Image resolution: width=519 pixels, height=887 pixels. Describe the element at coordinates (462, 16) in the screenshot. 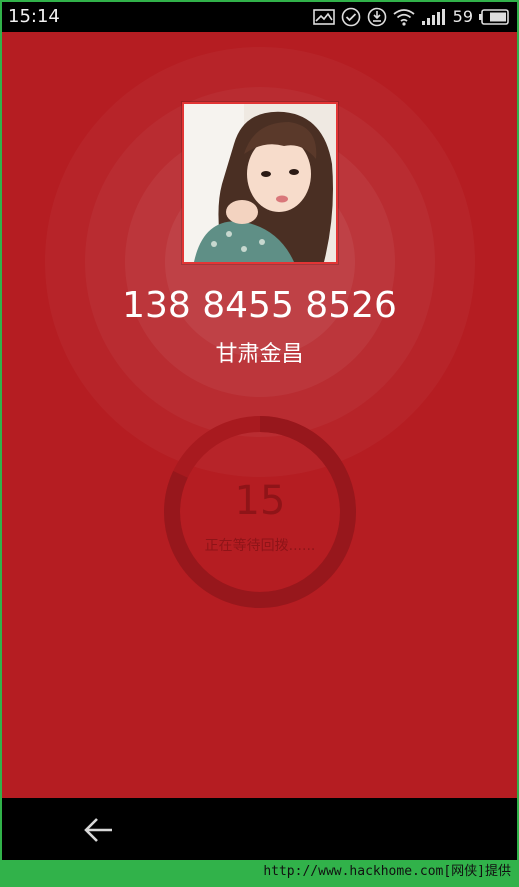

I see `battery-percent: 59` at that location.